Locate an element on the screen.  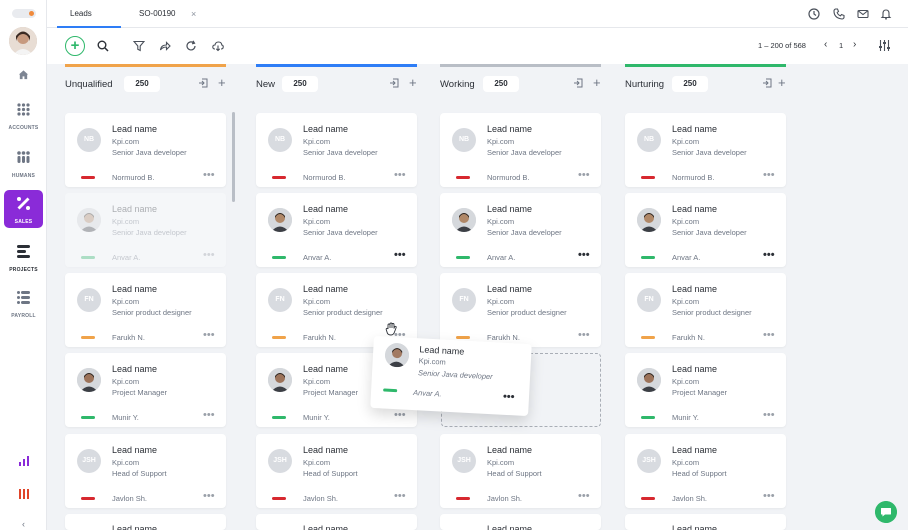
sidebar-item-sales: SALES is located at coordinates (23, 209).